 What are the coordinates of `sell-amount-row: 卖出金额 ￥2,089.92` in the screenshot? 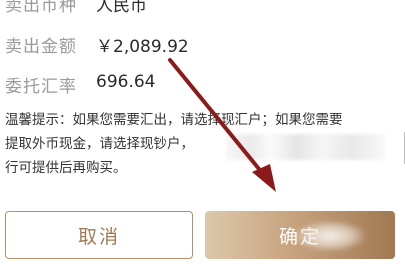 It's located at (202, 46).